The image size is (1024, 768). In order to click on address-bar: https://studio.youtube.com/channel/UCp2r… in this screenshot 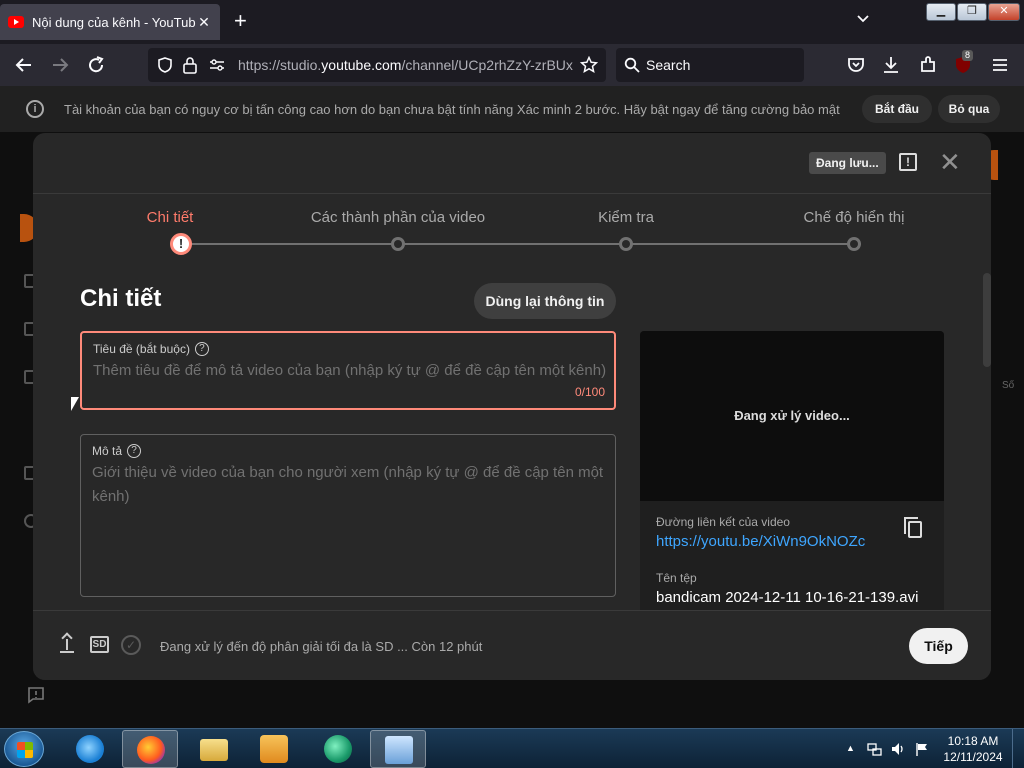, I will do `click(377, 65)`.